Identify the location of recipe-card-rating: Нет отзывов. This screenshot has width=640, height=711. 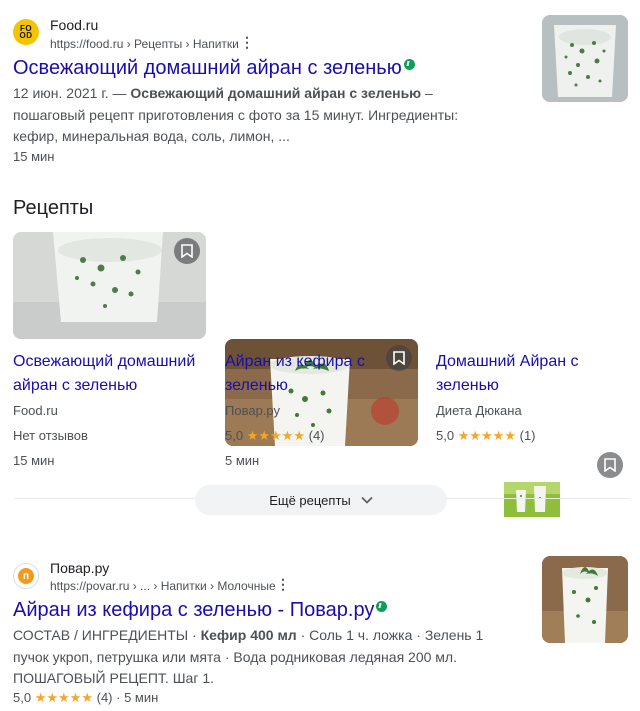
(50, 435).